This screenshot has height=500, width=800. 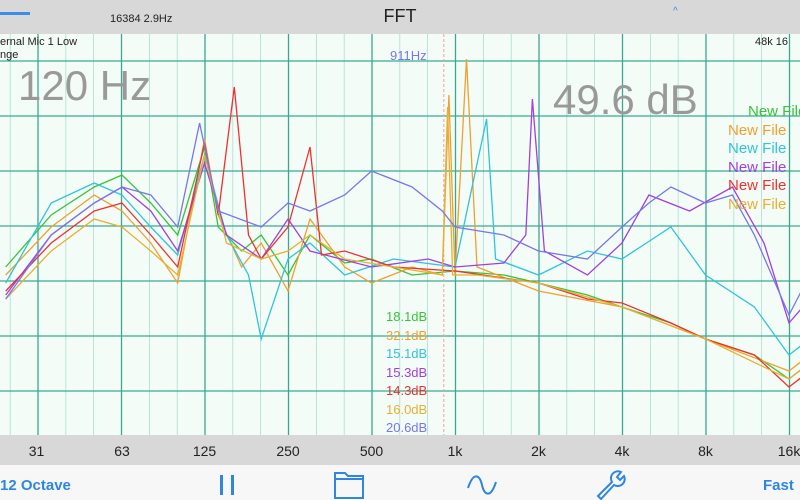 What do you see at coordinates (371, 451) in the screenshot?
I see `x-tick-label: 500` at bounding box center [371, 451].